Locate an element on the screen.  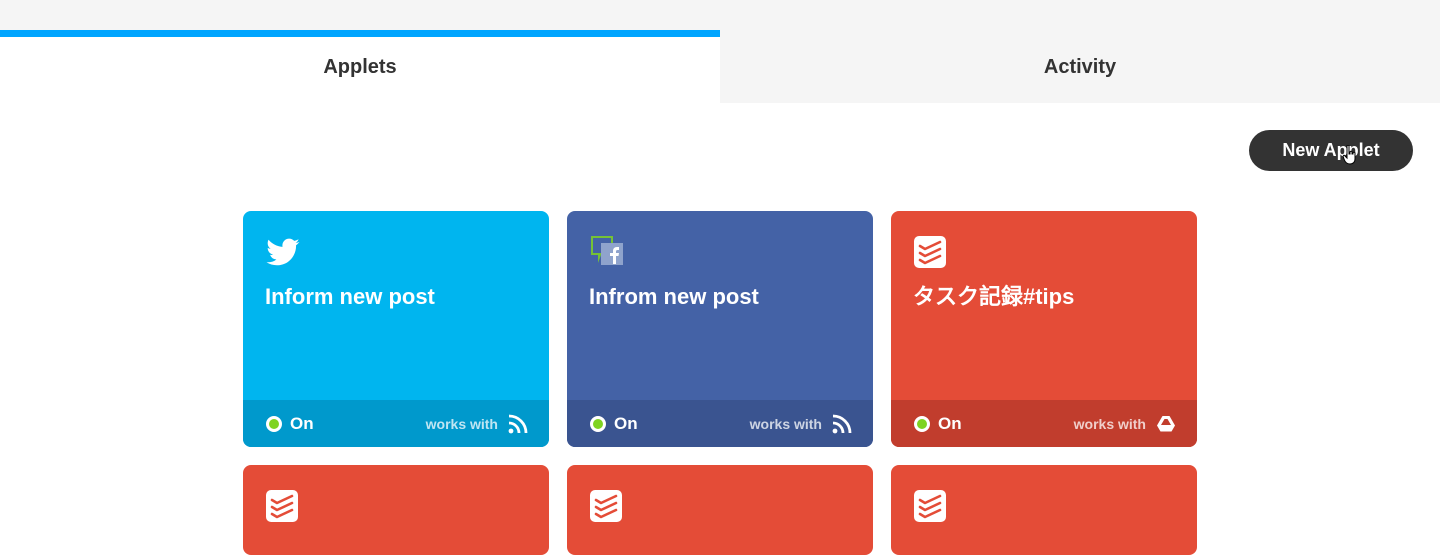
new-applet-button: New Applet is located at coordinates (1331, 150).